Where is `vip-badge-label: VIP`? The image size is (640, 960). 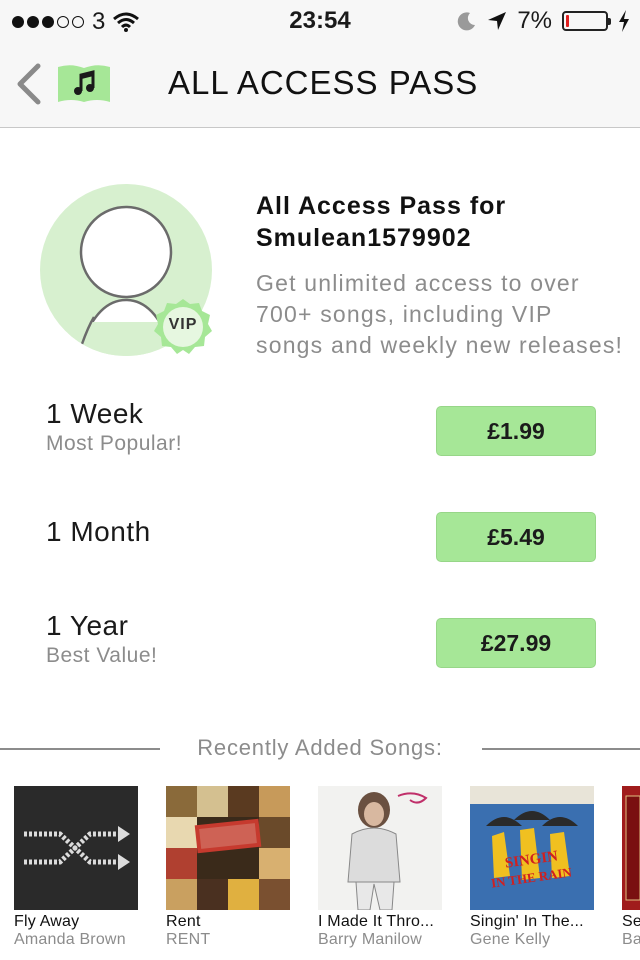 vip-badge-label: VIP is located at coordinates (183, 324).